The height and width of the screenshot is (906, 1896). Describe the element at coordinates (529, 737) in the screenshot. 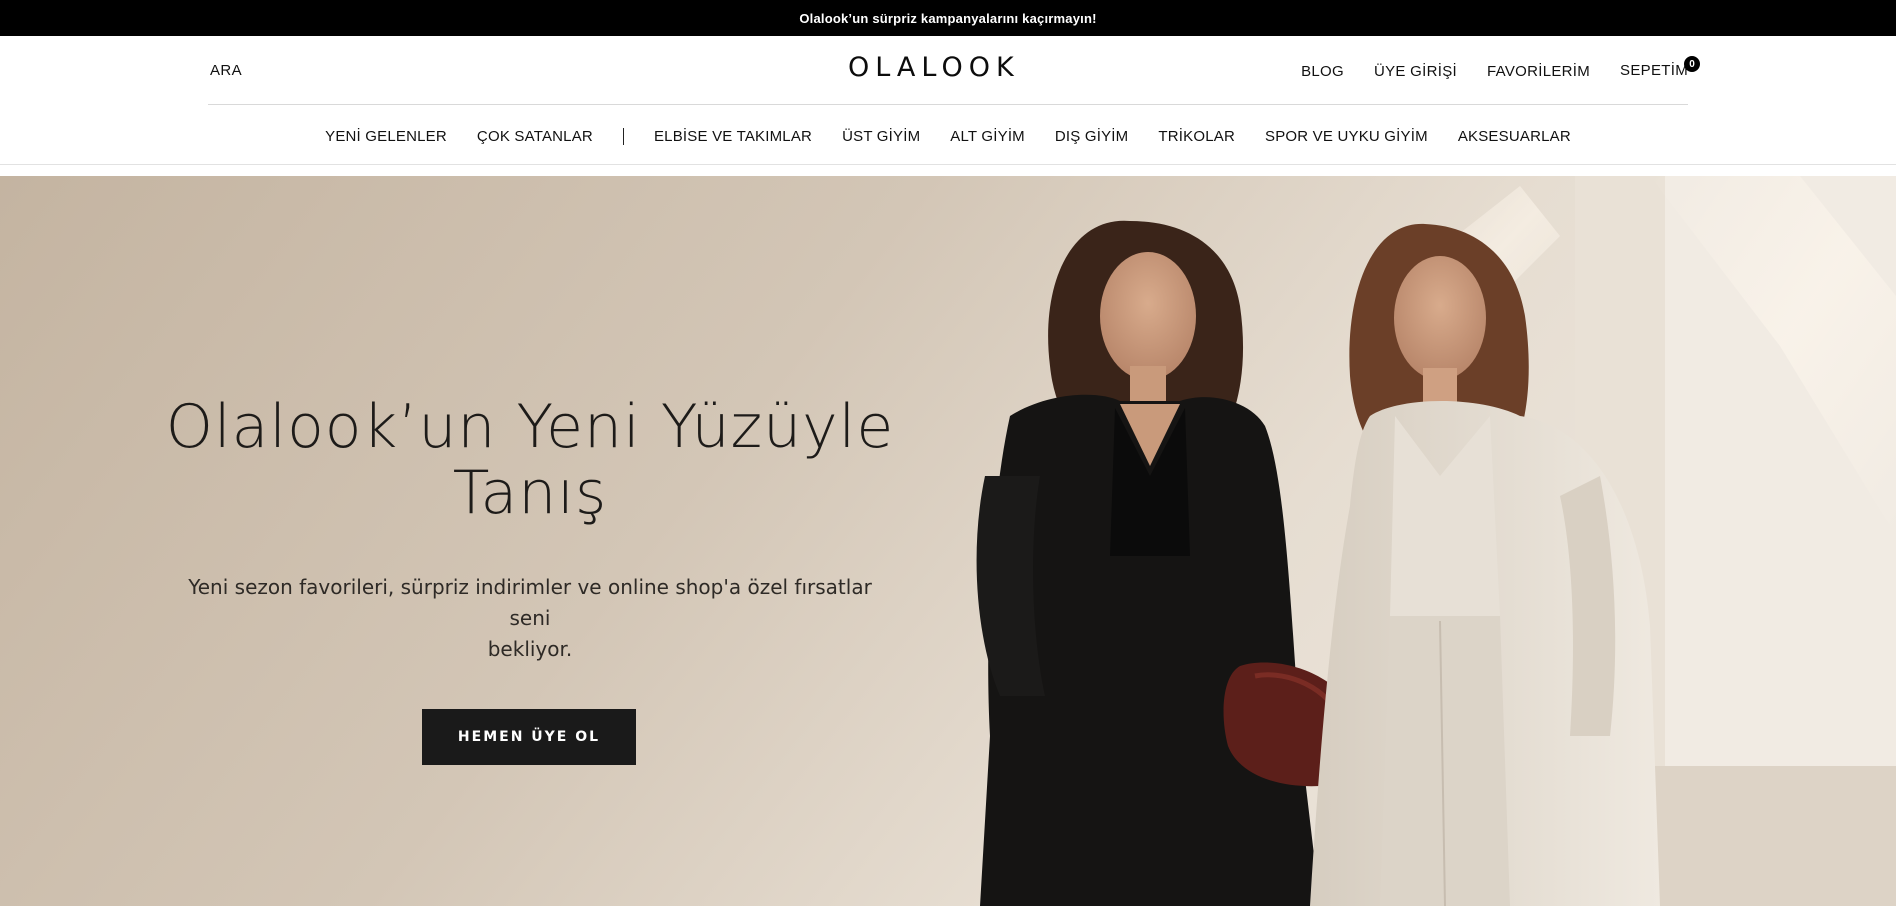

I see `signup-cta-button: HEMEN ÜYE OL` at that location.